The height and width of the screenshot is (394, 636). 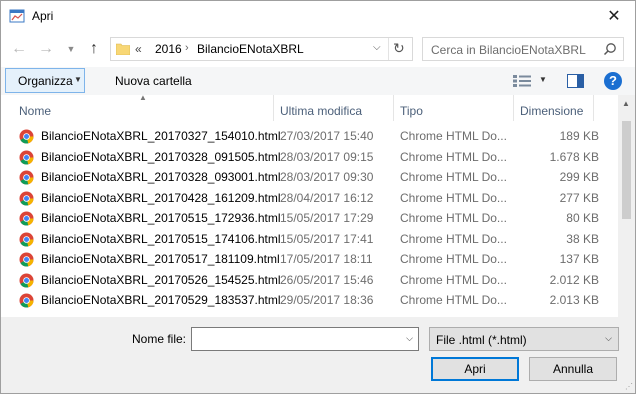 What do you see at coordinates (161, 197) in the screenshot?
I see `file-name: BilancioENotaXBRL_20170428_161209.html` at bounding box center [161, 197].